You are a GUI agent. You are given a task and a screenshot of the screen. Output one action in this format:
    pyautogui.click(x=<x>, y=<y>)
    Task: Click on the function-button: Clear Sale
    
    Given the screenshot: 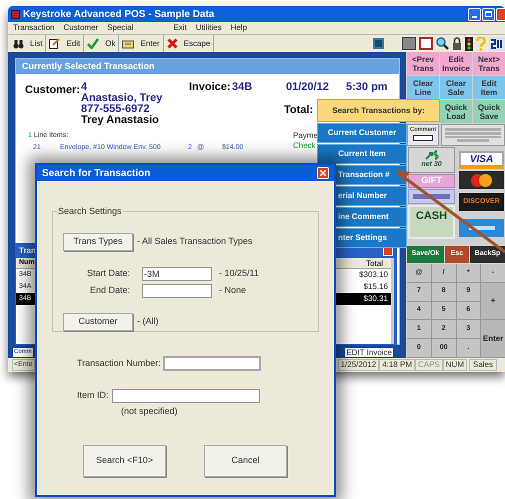 What is the action you would take?
    pyautogui.click(x=456, y=87)
    